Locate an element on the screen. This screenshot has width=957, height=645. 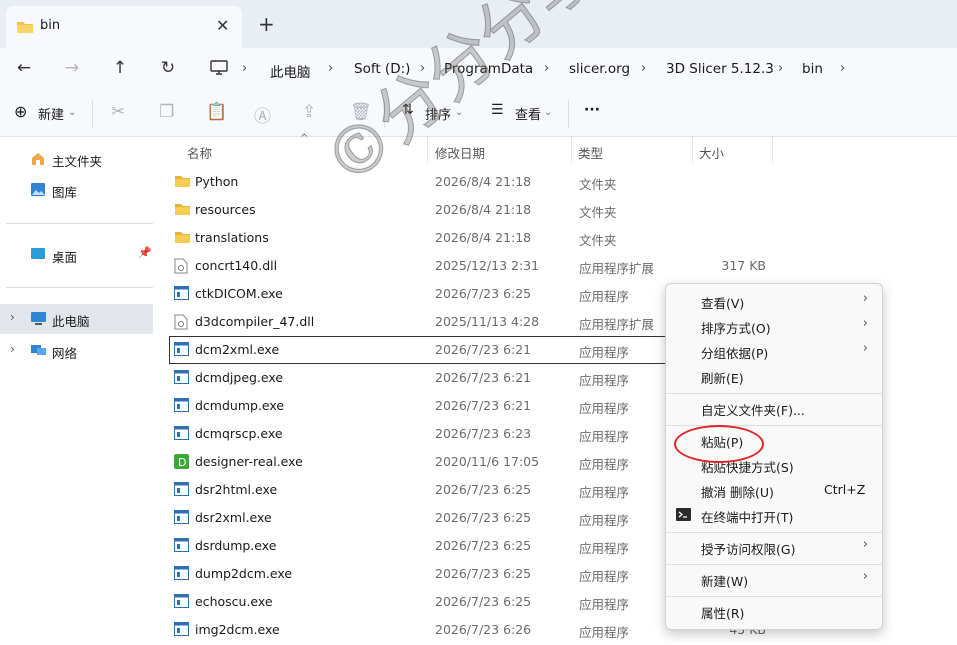
file-name: dcmdjpeg.exe is located at coordinates (239, 377).